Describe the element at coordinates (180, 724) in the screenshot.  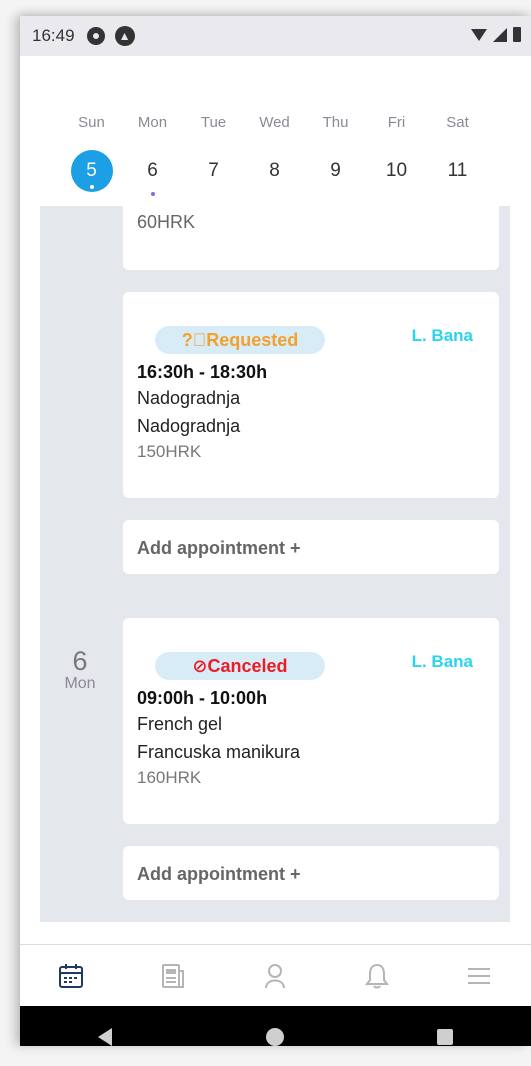
I see `appointment-service: French gel` at that location.